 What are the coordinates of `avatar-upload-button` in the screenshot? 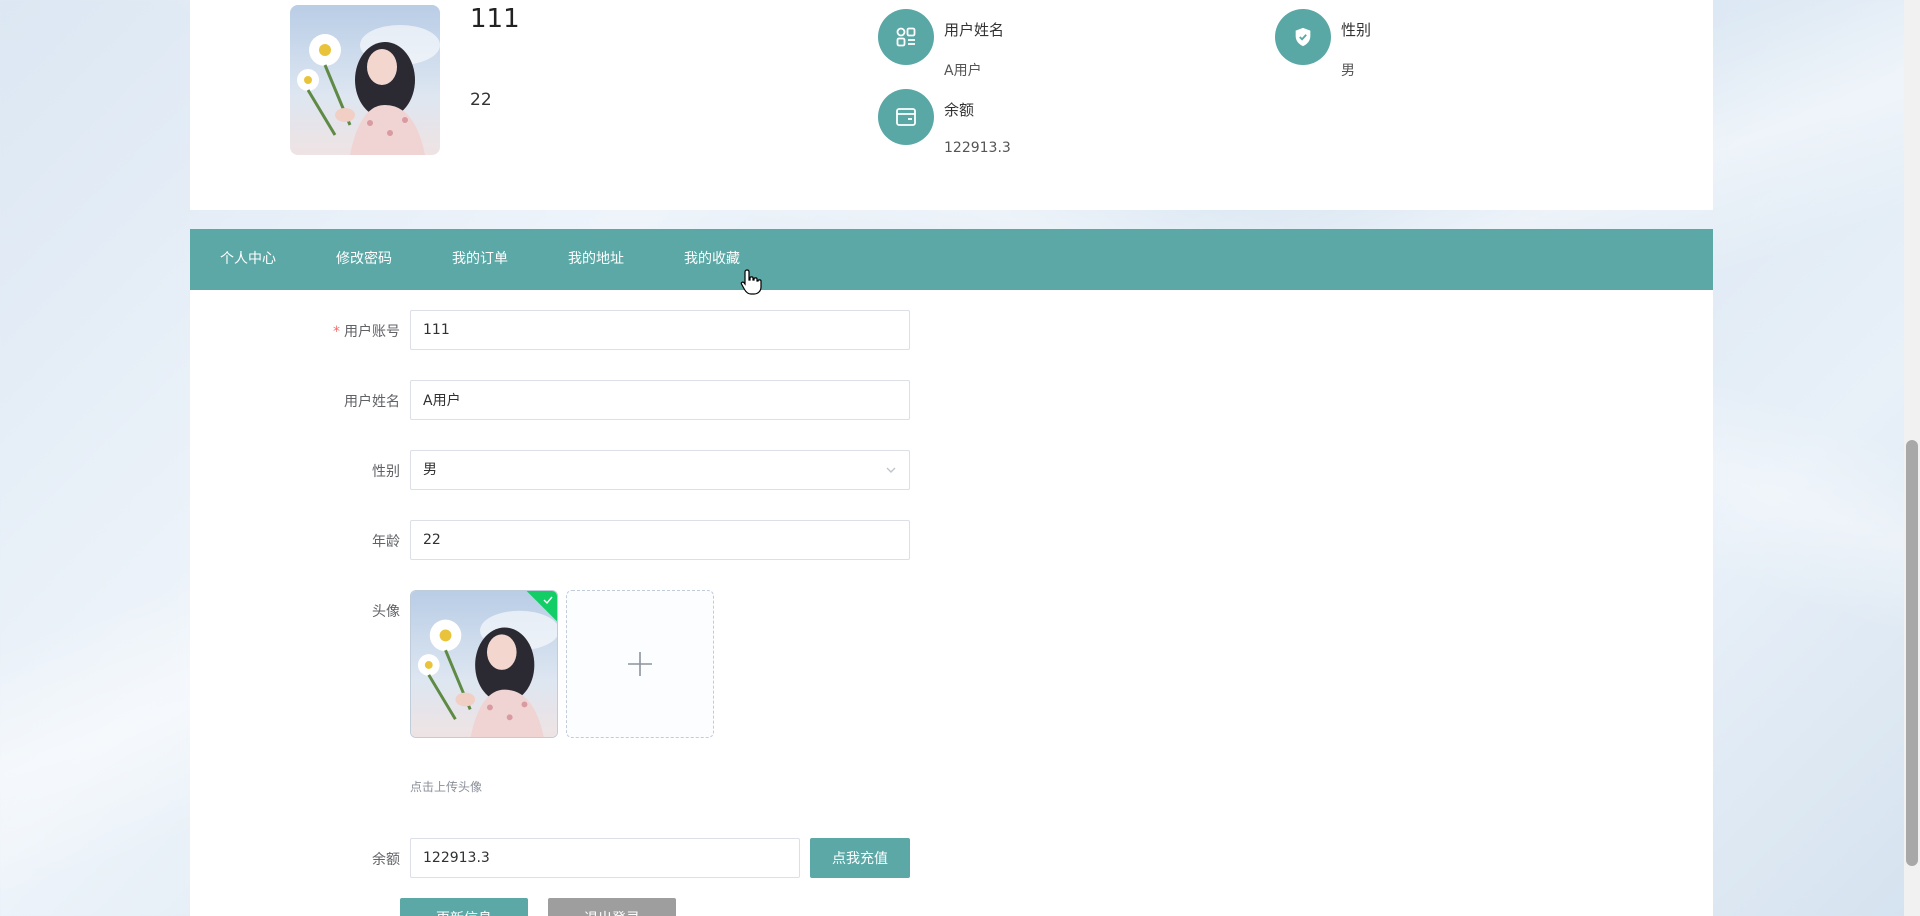 It's located at (640, 664).